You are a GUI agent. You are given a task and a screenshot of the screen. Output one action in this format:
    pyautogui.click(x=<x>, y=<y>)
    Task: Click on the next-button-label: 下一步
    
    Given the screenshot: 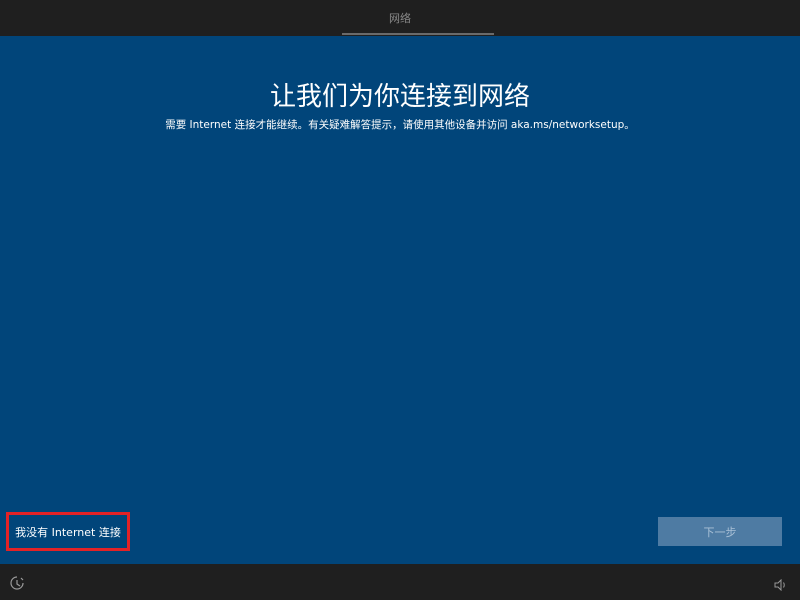 What is the action you would take?
    pyautogui.click(x=720, y=532)
    